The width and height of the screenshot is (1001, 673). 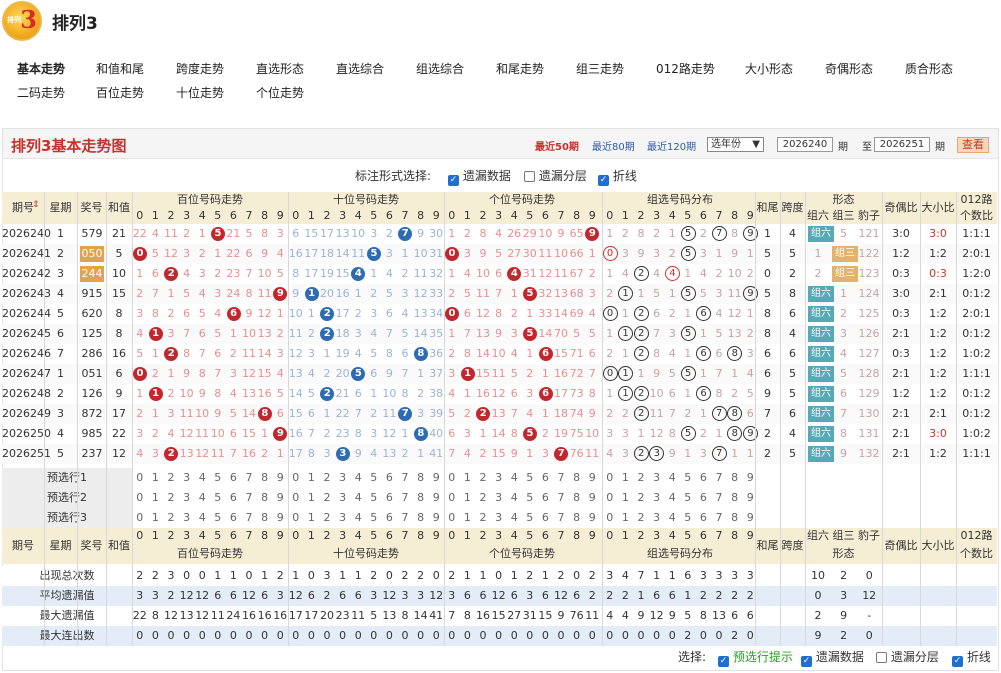 What do you see at coordinates (280, 92) in the screenshot?
I see `nav-item: 个位走势` at bounding box center [280, 92].